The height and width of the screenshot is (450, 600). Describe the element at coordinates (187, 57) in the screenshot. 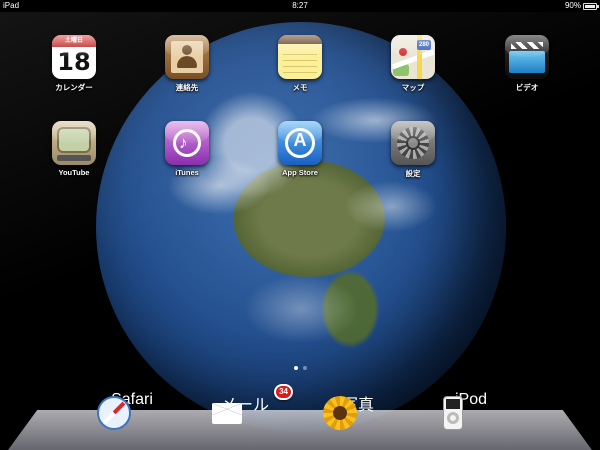

I see `contacts-icon` at that location.